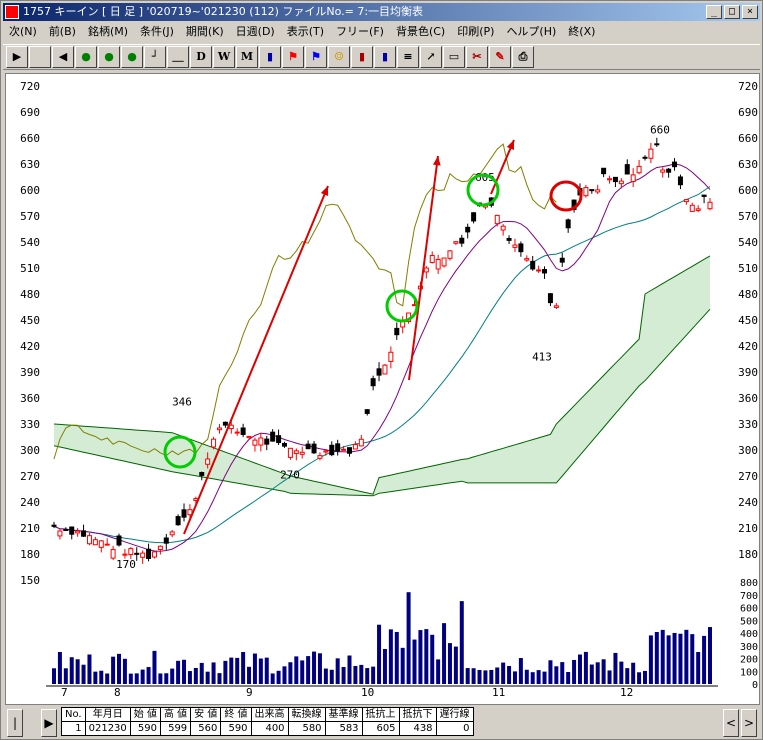  Describe the element at coordinates (269, 728) in the screenshot. I see `table-cell: 400` at that location.